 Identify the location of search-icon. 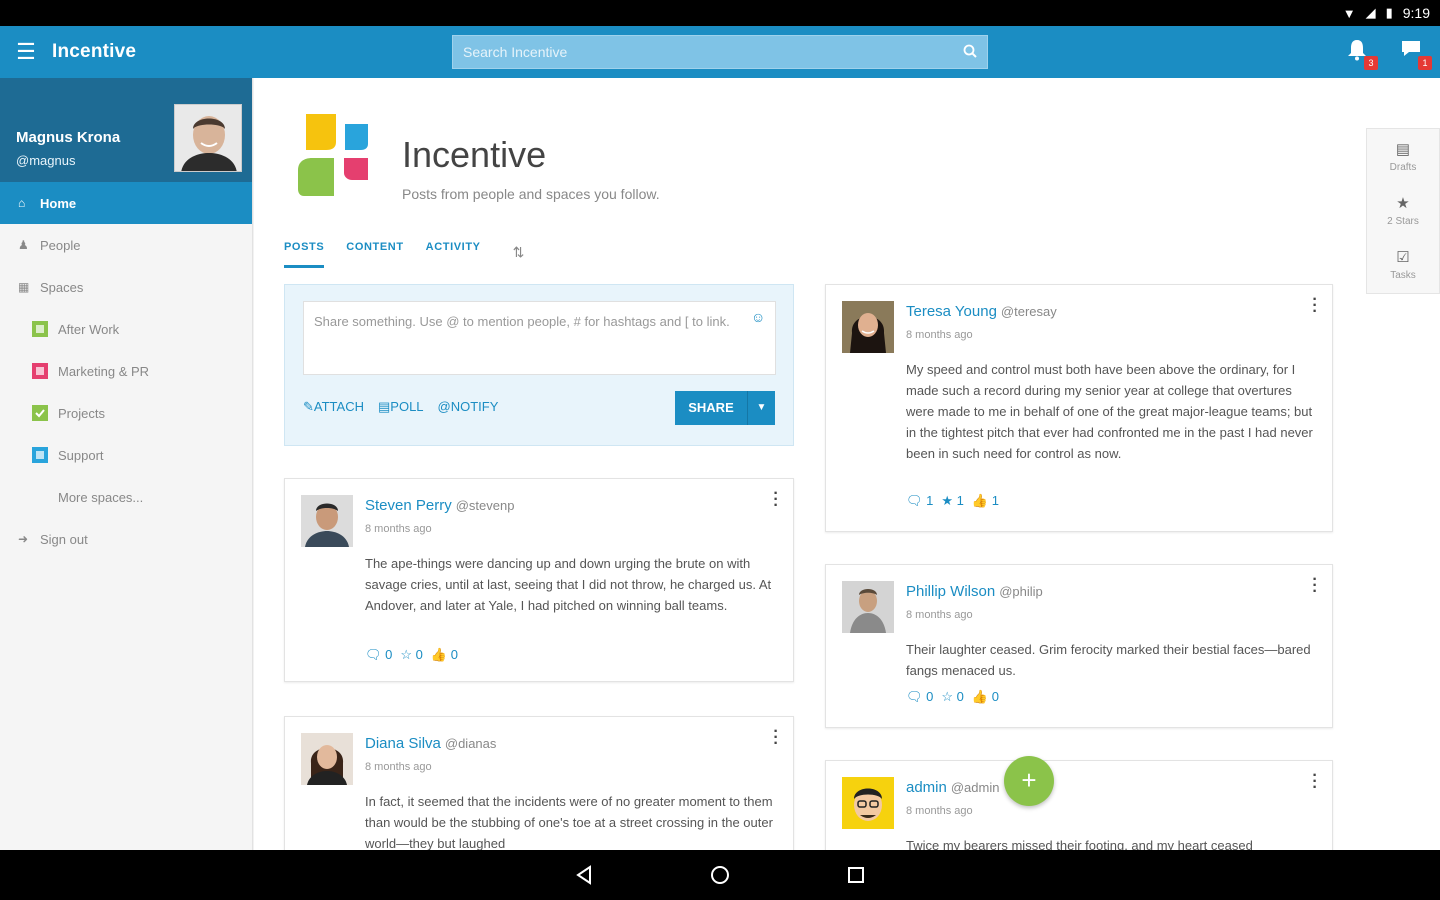
(970, 52).